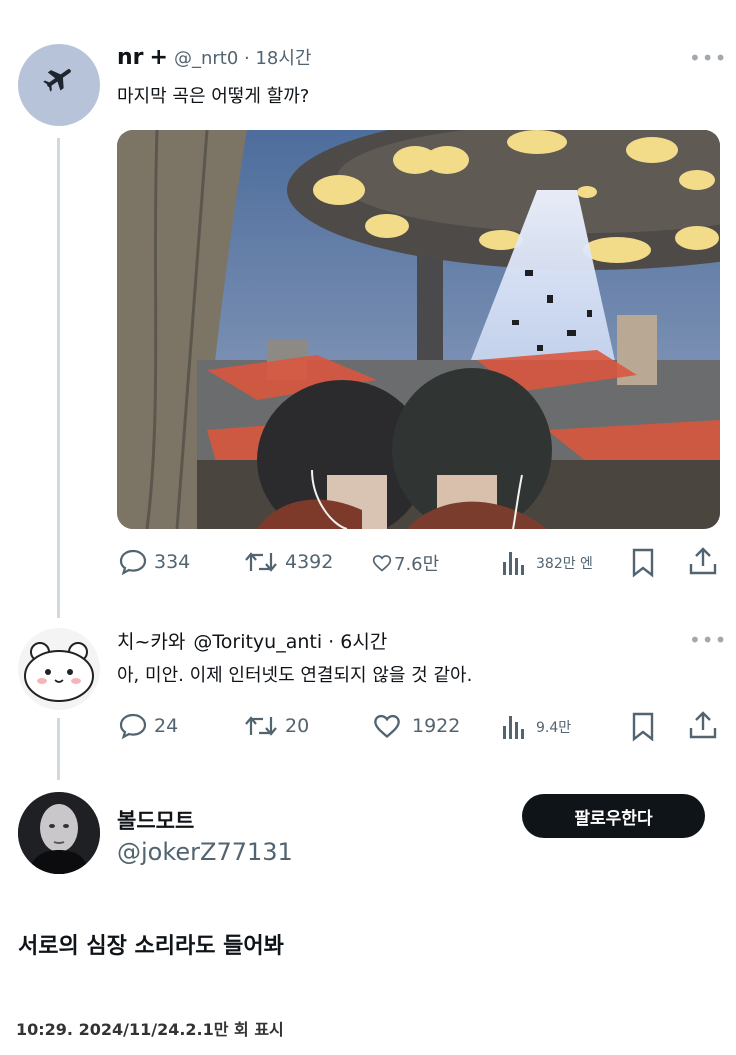 This screenshot has height=1055, width=736. Describe the element at coordinates (172, 562) in the screenshot. I see `reply-count: 334` at that location.